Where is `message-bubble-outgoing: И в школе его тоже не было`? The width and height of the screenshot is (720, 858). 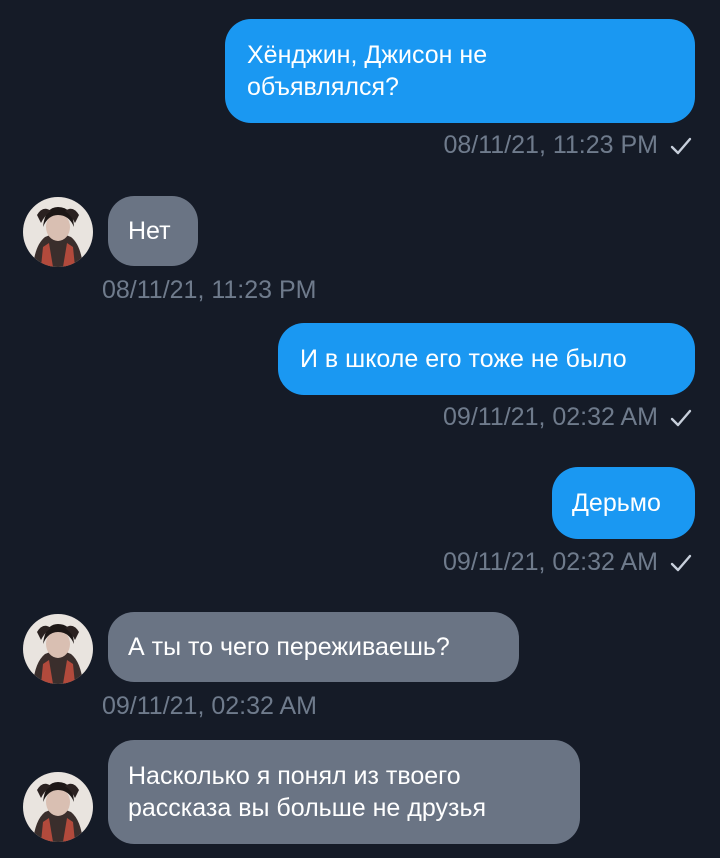
message-bubble-outgoing: И в школе его тоже не было is located at coordinates (486, 359).